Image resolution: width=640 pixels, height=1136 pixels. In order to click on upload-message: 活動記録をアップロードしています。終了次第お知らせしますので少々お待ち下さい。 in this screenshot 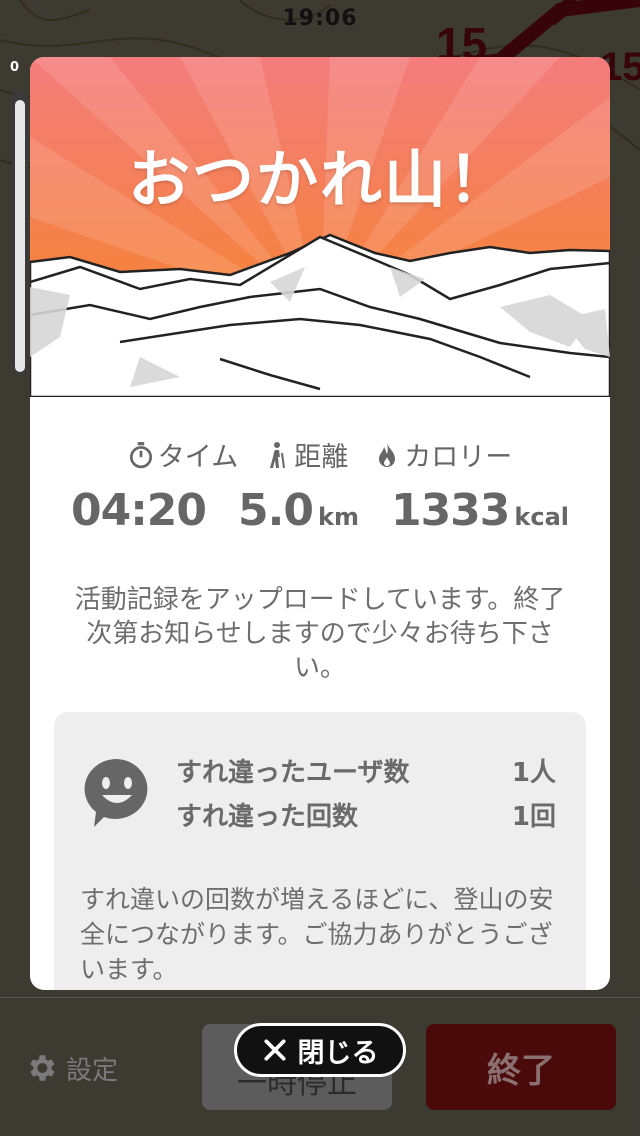, I will do `click(320, 634)`.